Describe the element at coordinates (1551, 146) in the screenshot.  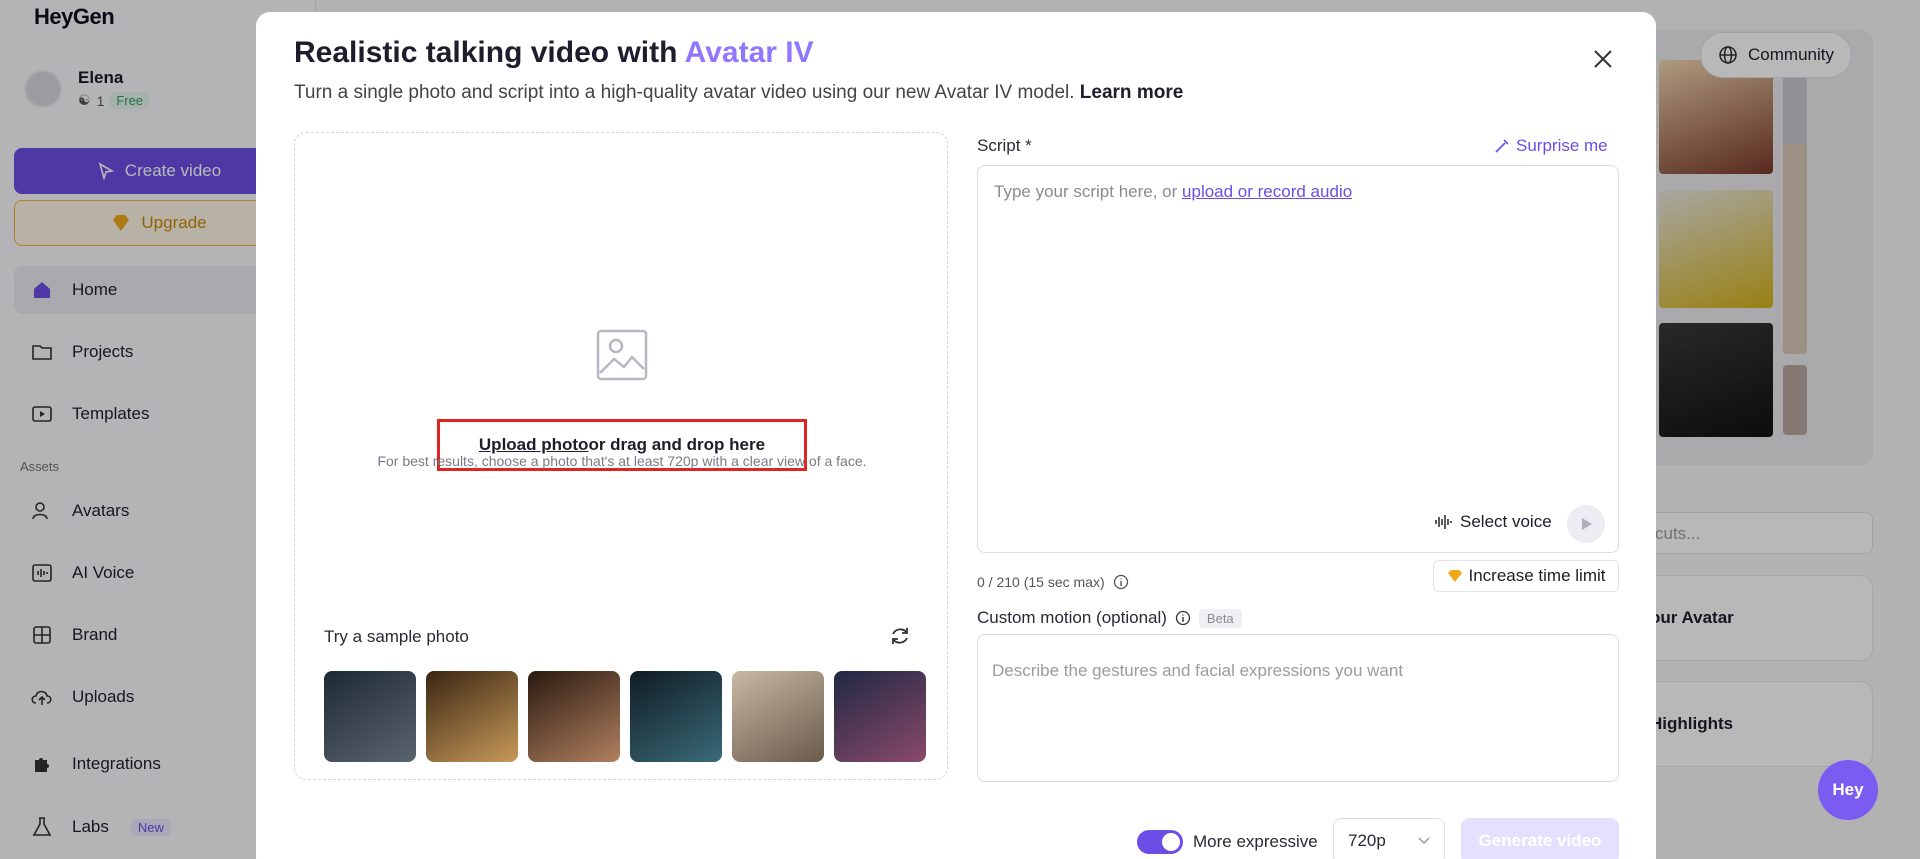
I see `surprise-me-button: Surprise me` at that location.